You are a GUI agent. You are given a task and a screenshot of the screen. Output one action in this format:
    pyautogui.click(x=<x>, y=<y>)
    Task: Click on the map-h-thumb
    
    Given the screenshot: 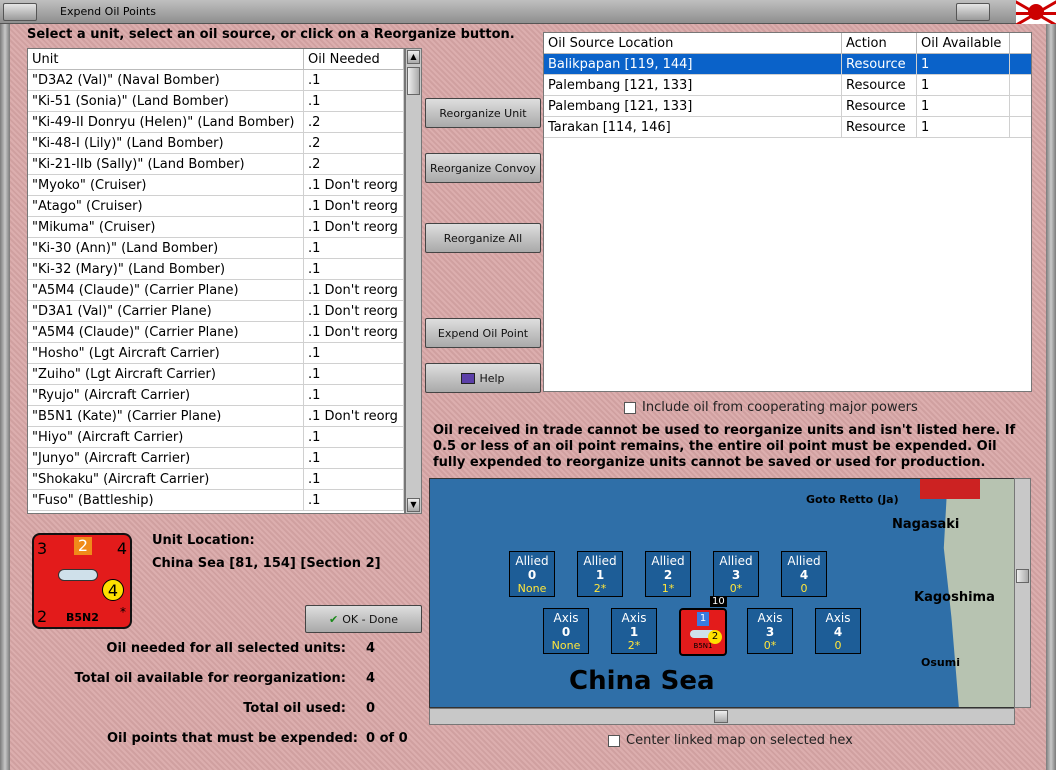 What is the action you would take?
    pyautogui.click(x=721, y=716)
    